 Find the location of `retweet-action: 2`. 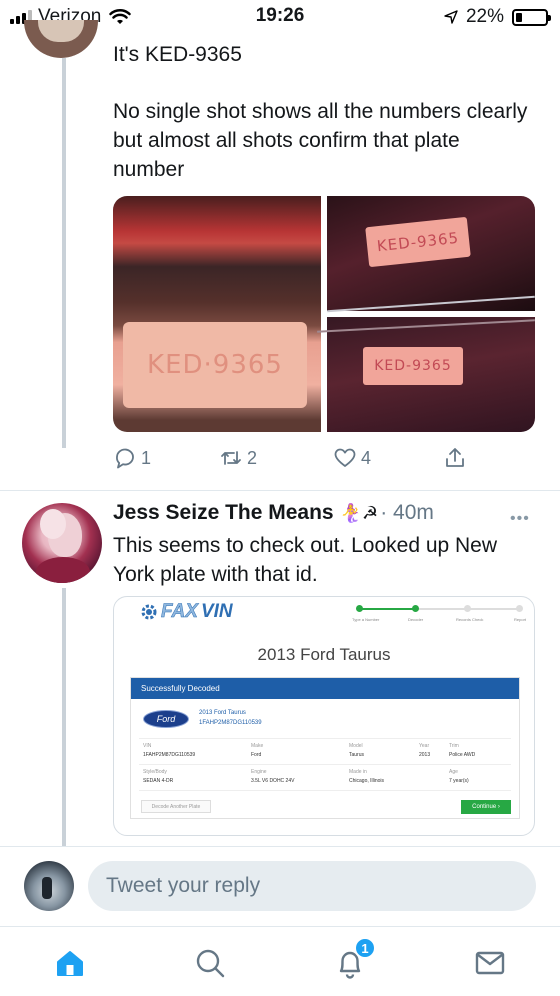

retweet-action: 2 is located at coordinates (238, 458).